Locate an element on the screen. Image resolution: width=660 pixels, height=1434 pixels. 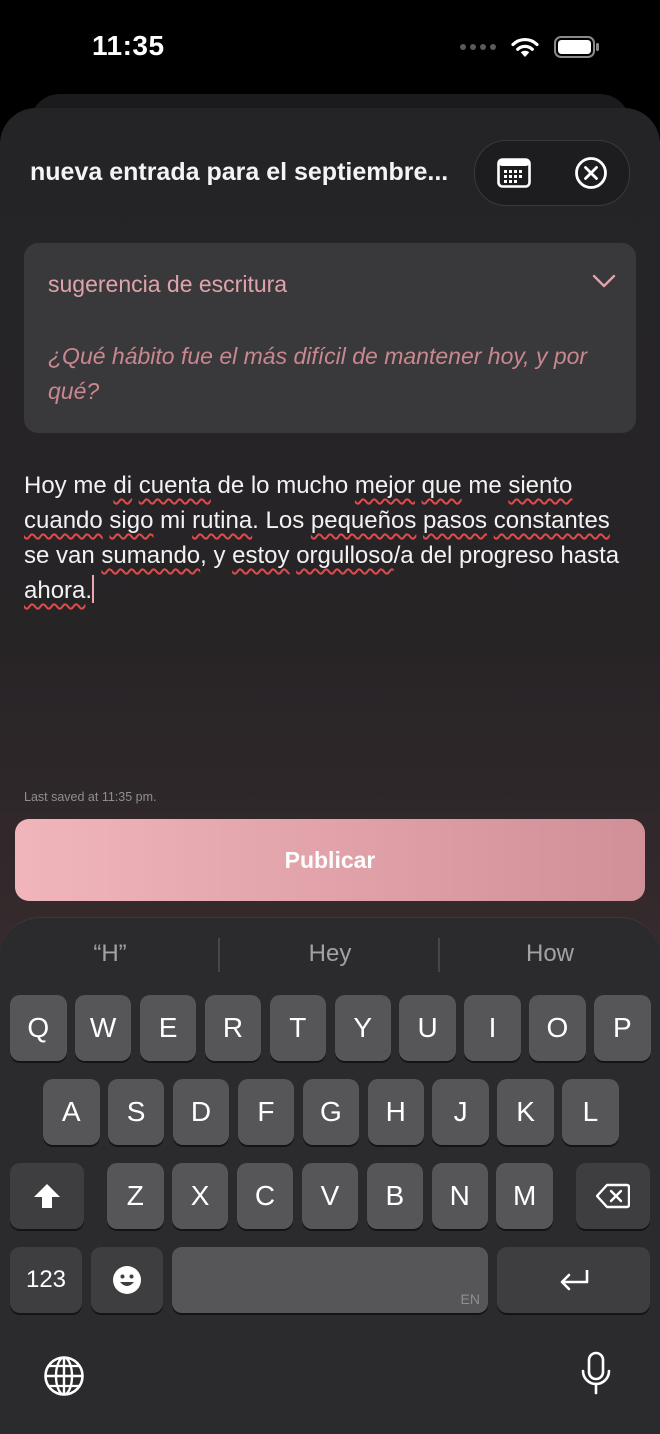
key-p: P is located at coordinates (622, 1028).